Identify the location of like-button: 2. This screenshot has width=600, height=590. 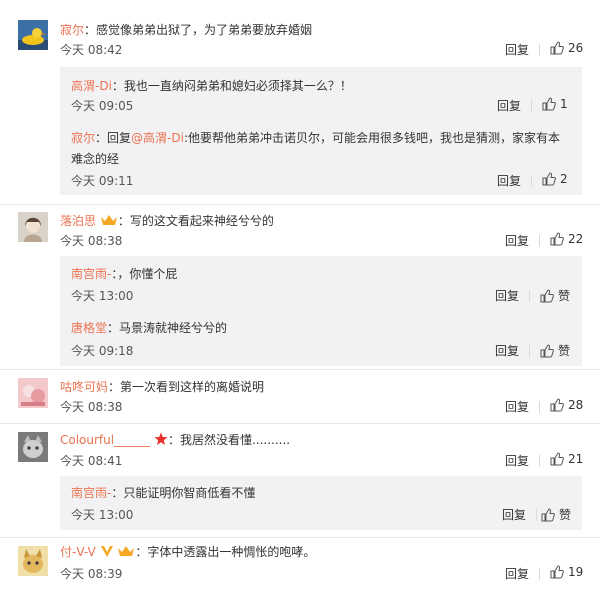
(555, 179).